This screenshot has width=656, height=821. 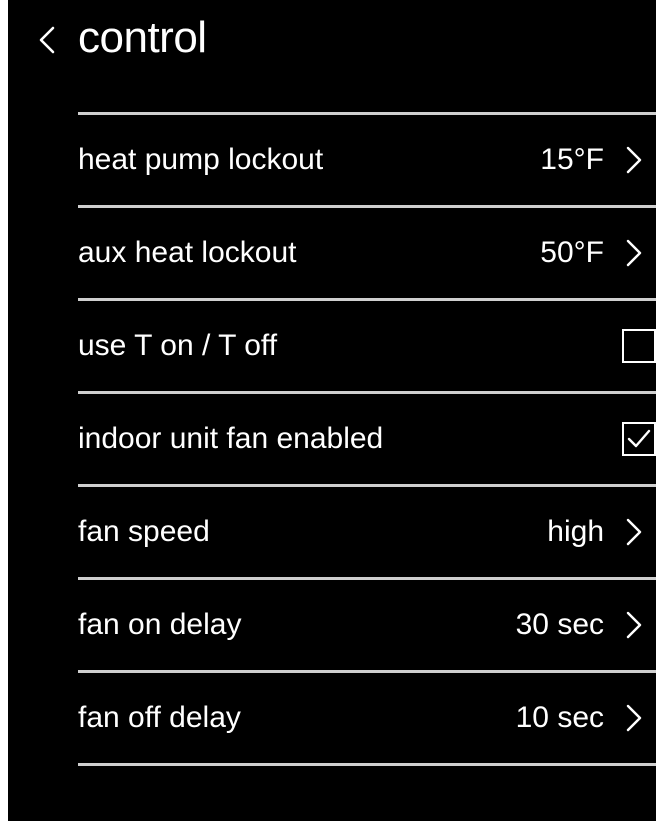 What do you see at coordinates (367, 160) in the screenshot?
I see `setting-row-heat-pump-lockout: heat pump lockout 15°F` at bounding box center [367, 160].